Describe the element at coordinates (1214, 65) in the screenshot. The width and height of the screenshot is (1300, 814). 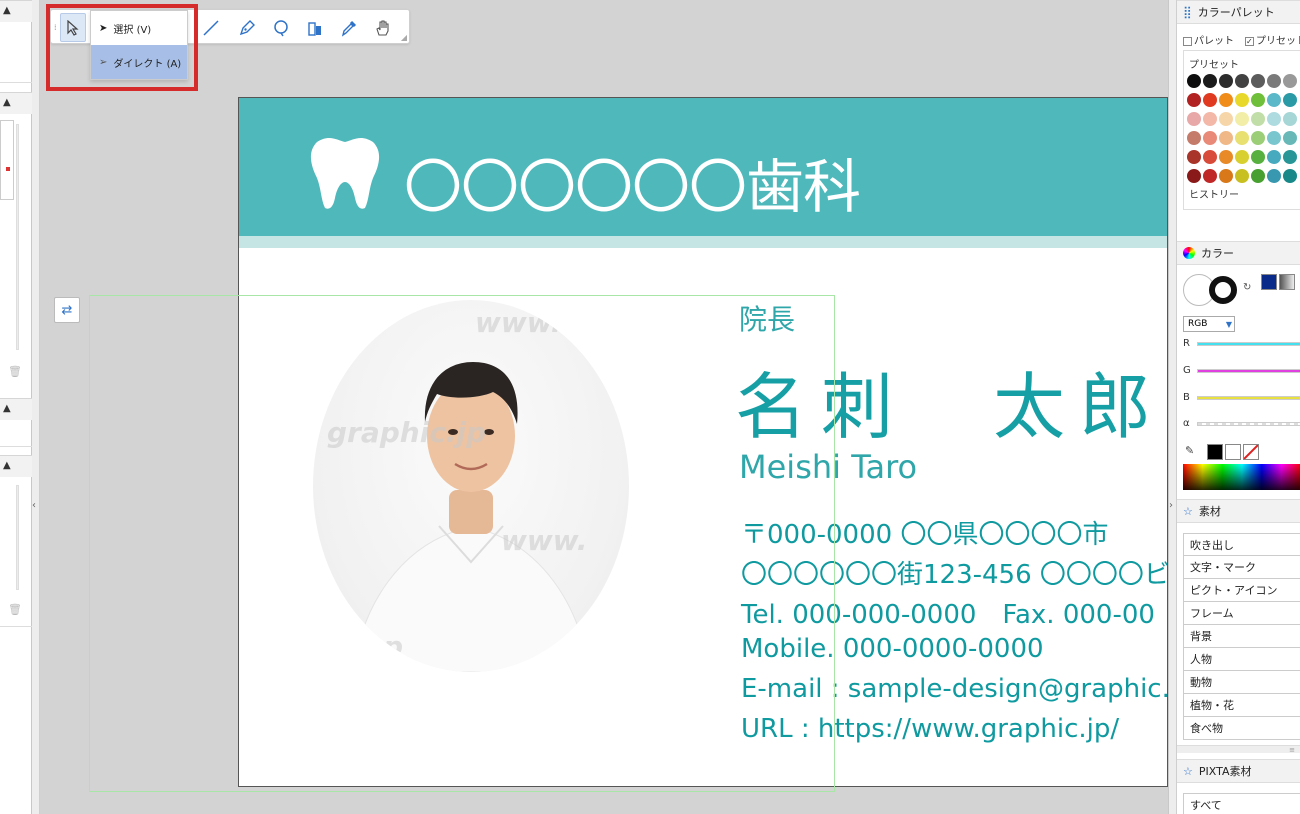
I see `preset-label: プリセット` at that location.